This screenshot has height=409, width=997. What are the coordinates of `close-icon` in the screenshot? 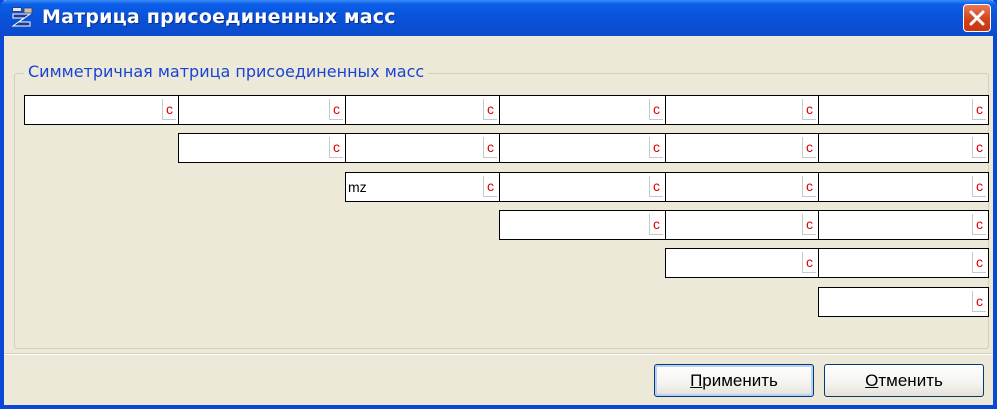 It's located at (977, 18).